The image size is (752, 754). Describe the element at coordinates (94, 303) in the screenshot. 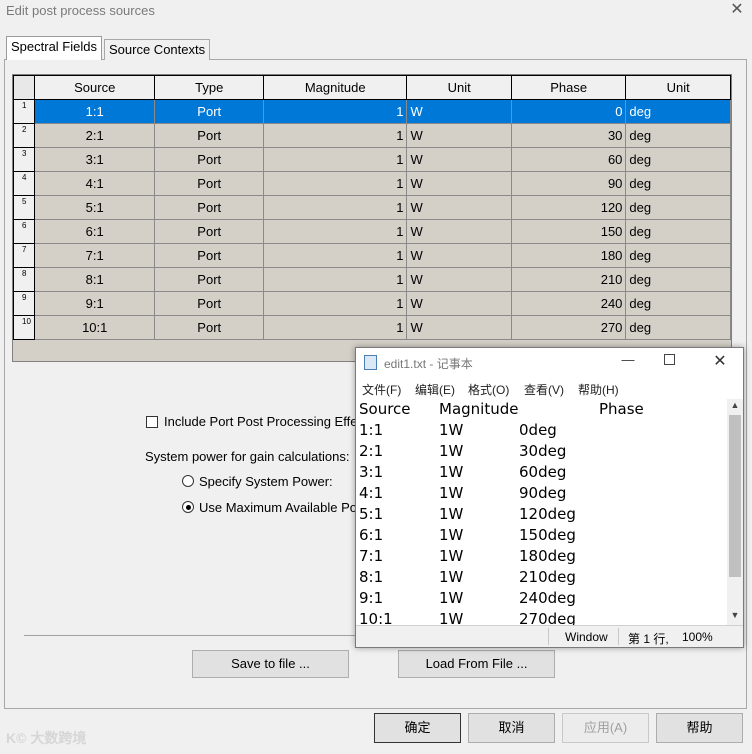

I see `cell-source: 9:1` at that location.